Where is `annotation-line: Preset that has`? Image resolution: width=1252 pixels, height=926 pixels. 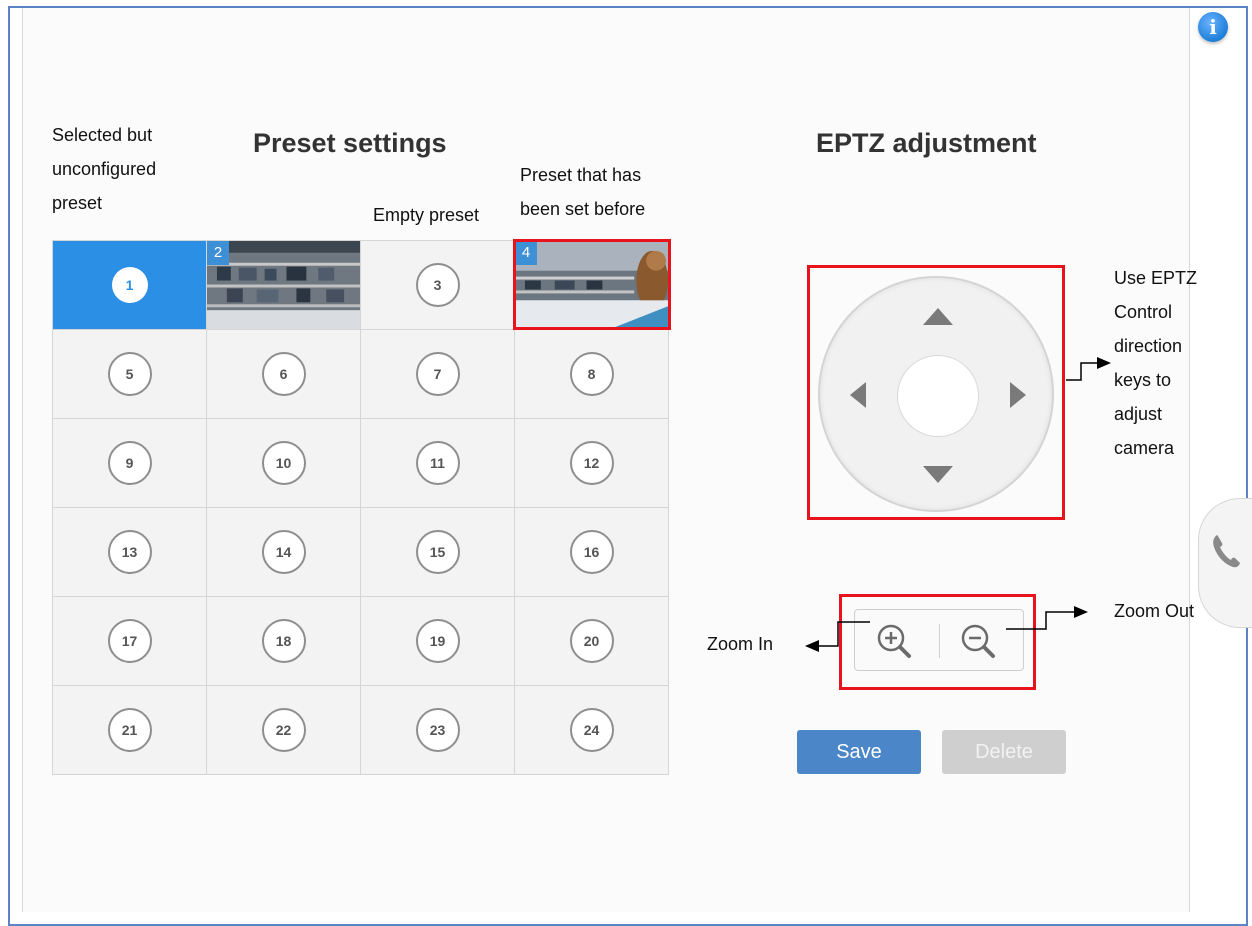
annotation-line: Preset that has is located at coordinates (581, 175).